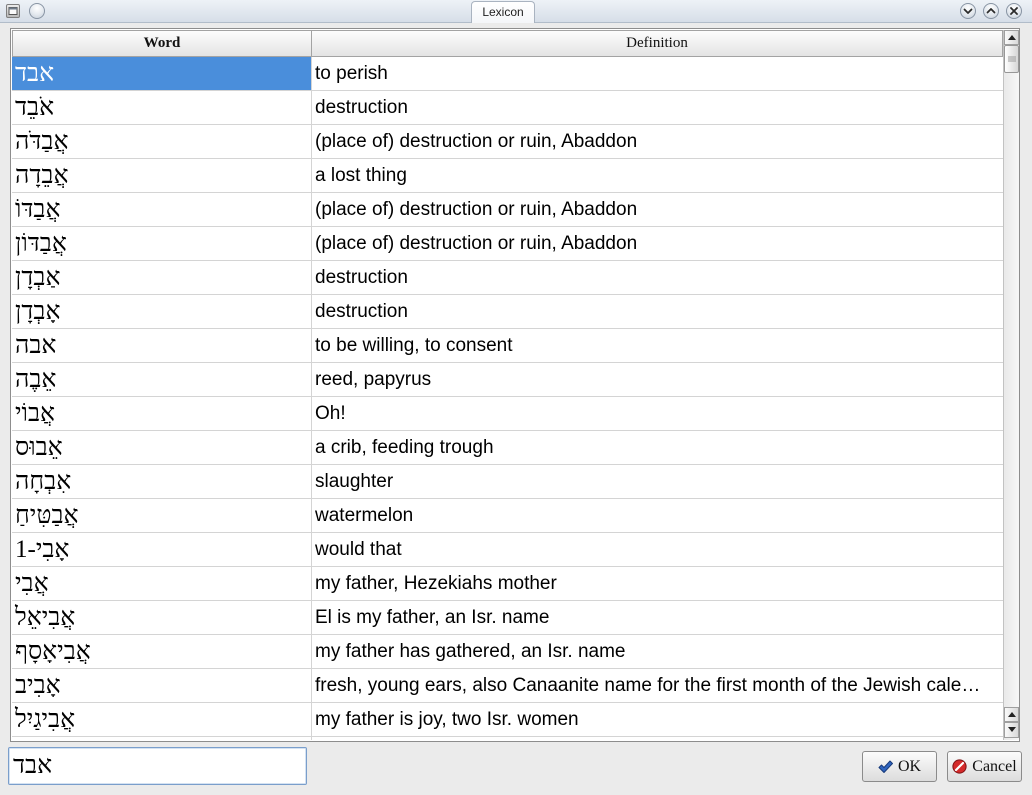 Image resolution: width=1032 pixels, height=795 pixels. I want to click on table-row: אִבְחָה slaughter, so click(507, 482).